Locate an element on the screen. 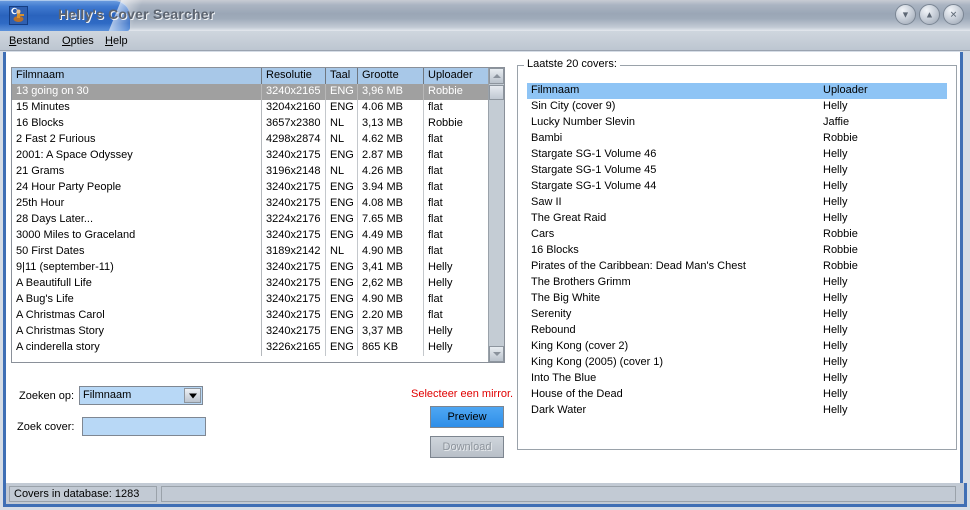 Image resolution: width=970 pixels, height=510 pixels. table-row: 50 First Dates 3189x2142 NL 4.90 MB flat is located at coordinates (251, 252).